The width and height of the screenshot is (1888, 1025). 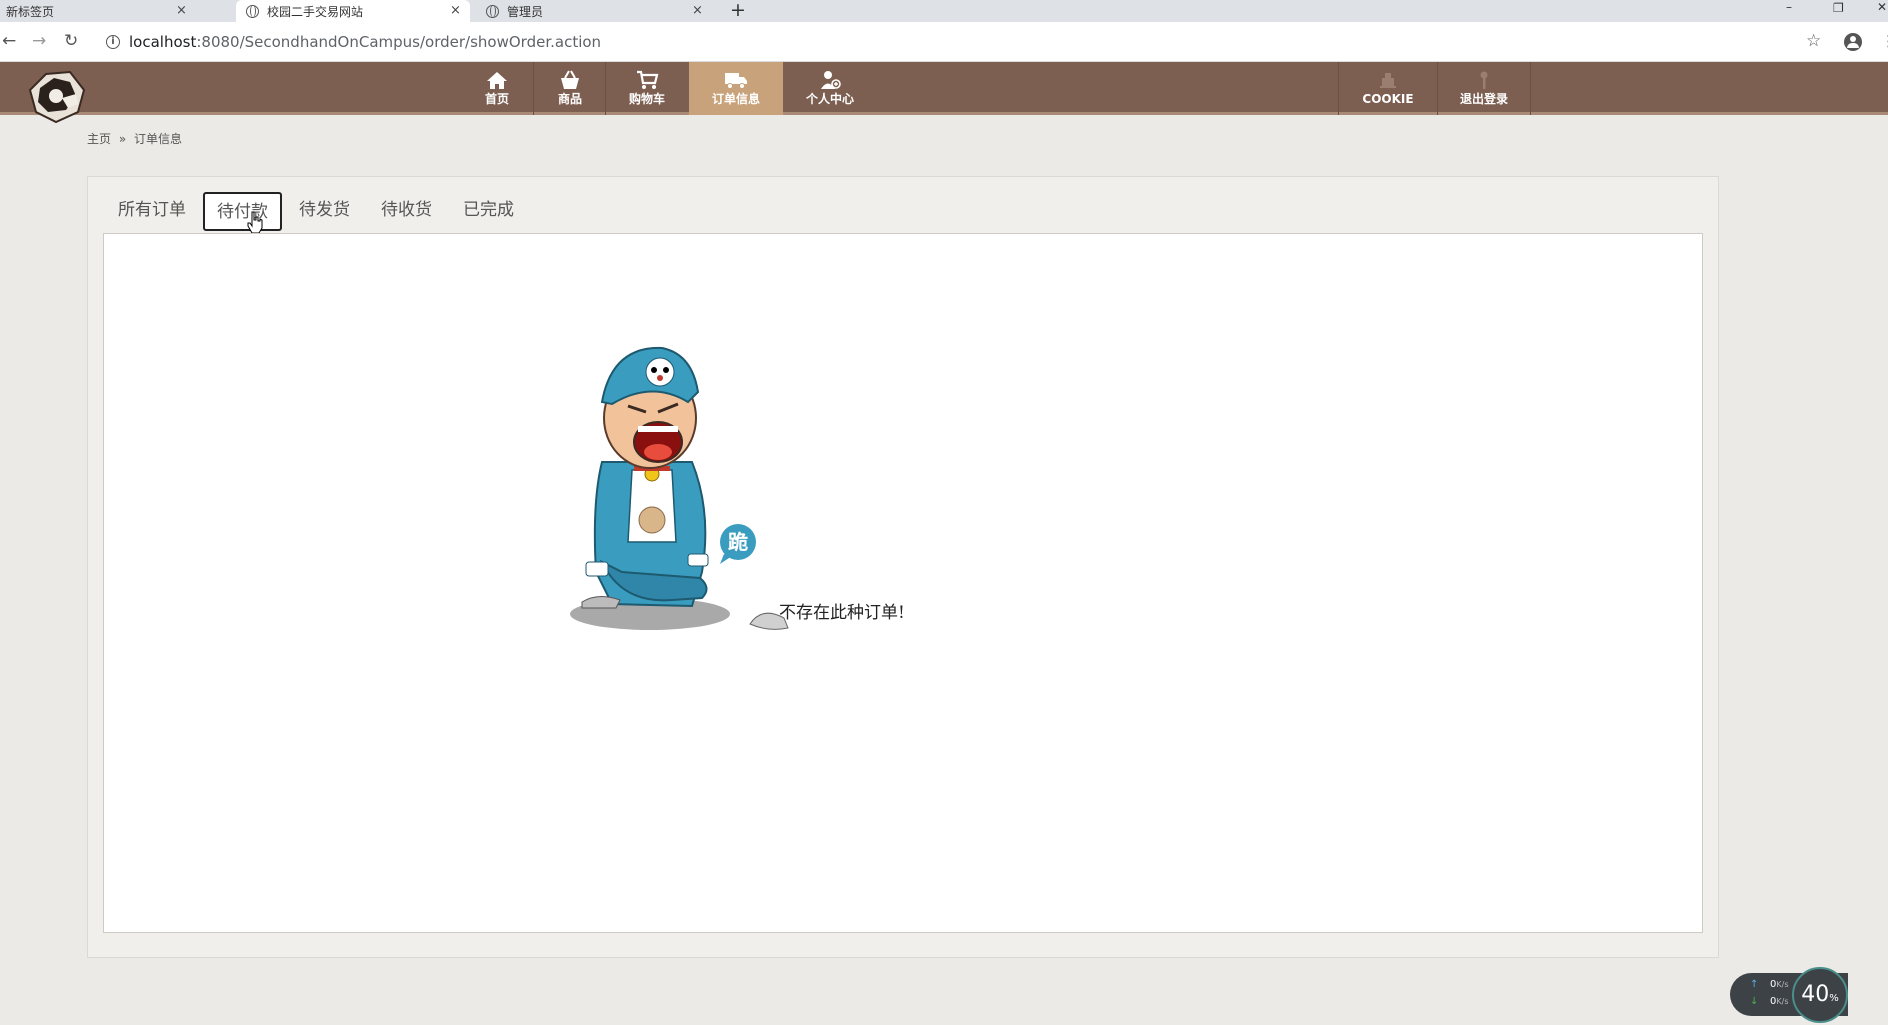 I want to click on site-navbar, so click(x=944, y=88).